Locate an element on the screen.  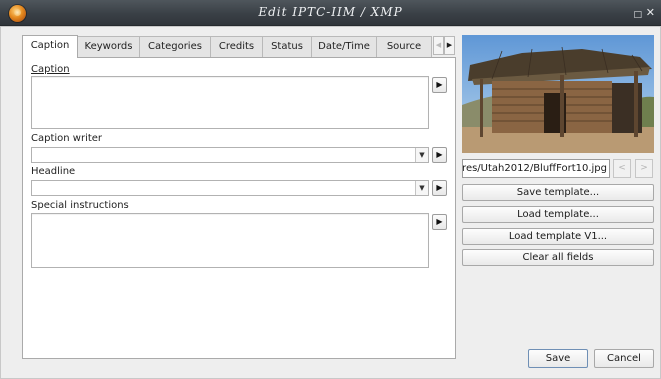
caption-insert-button: ▶ is located at coordinates (439, 85).